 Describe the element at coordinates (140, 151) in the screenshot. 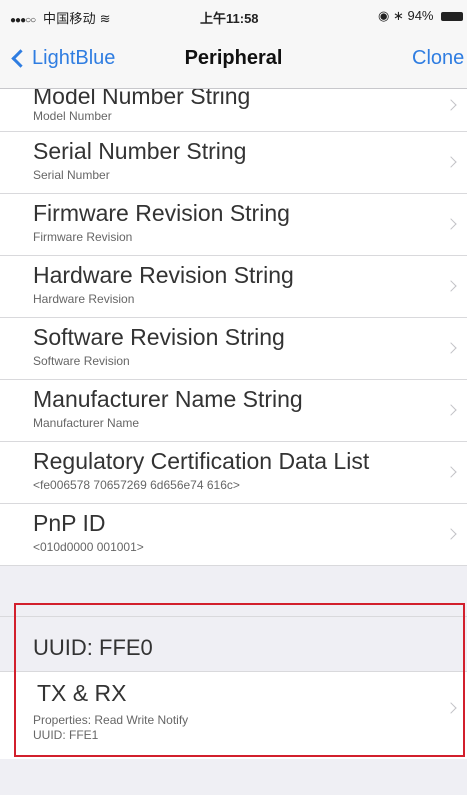

I see `item-title: Serial Number String` at that location.